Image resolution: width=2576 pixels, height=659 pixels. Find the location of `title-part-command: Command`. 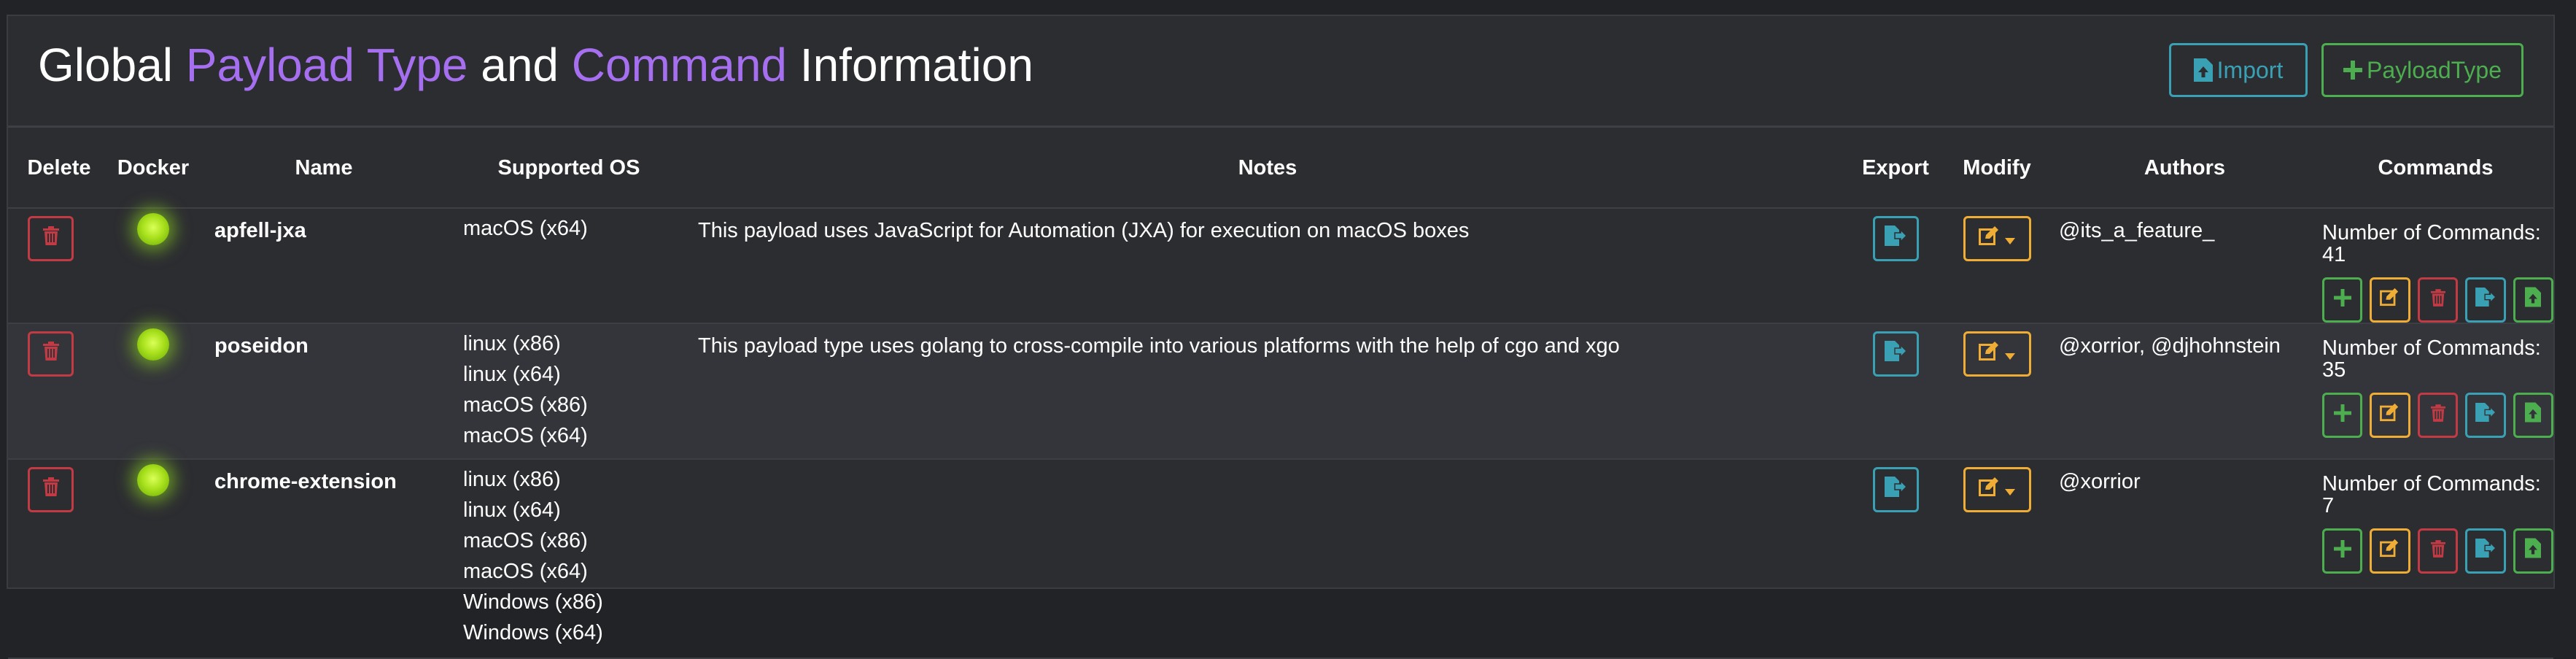

title-part-command: Command is located at coordinates (679, 65).